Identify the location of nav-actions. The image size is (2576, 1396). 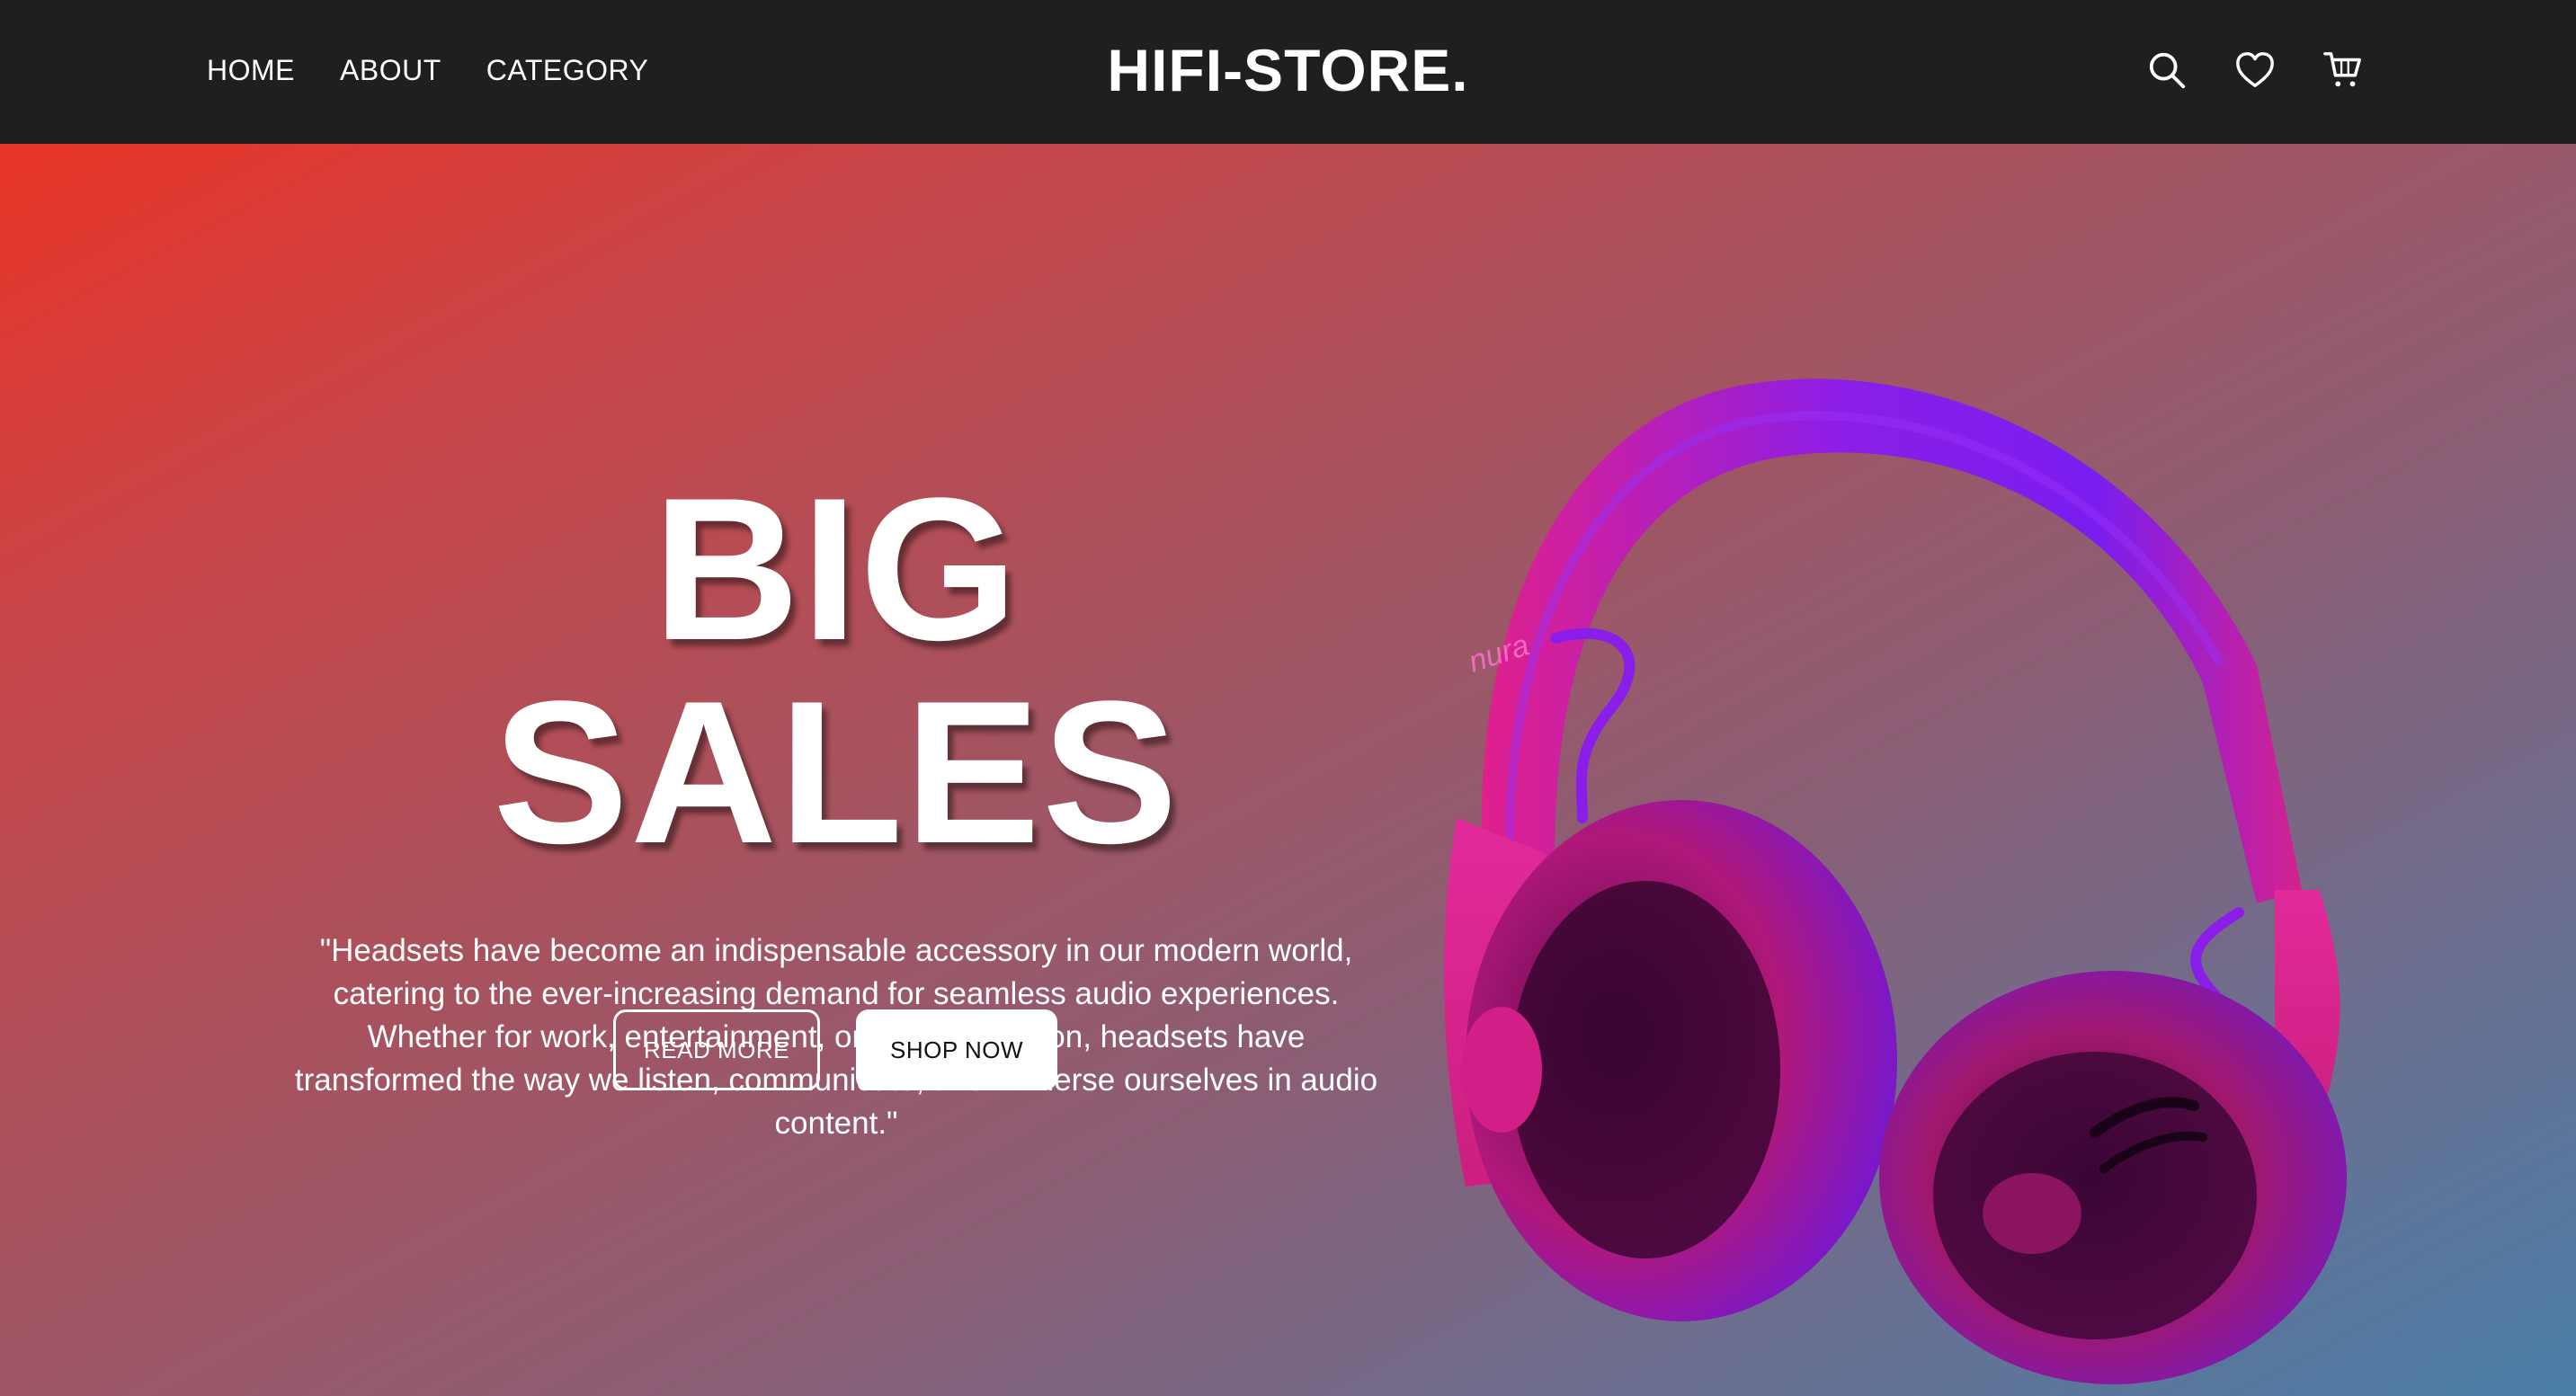
(2255, 70).